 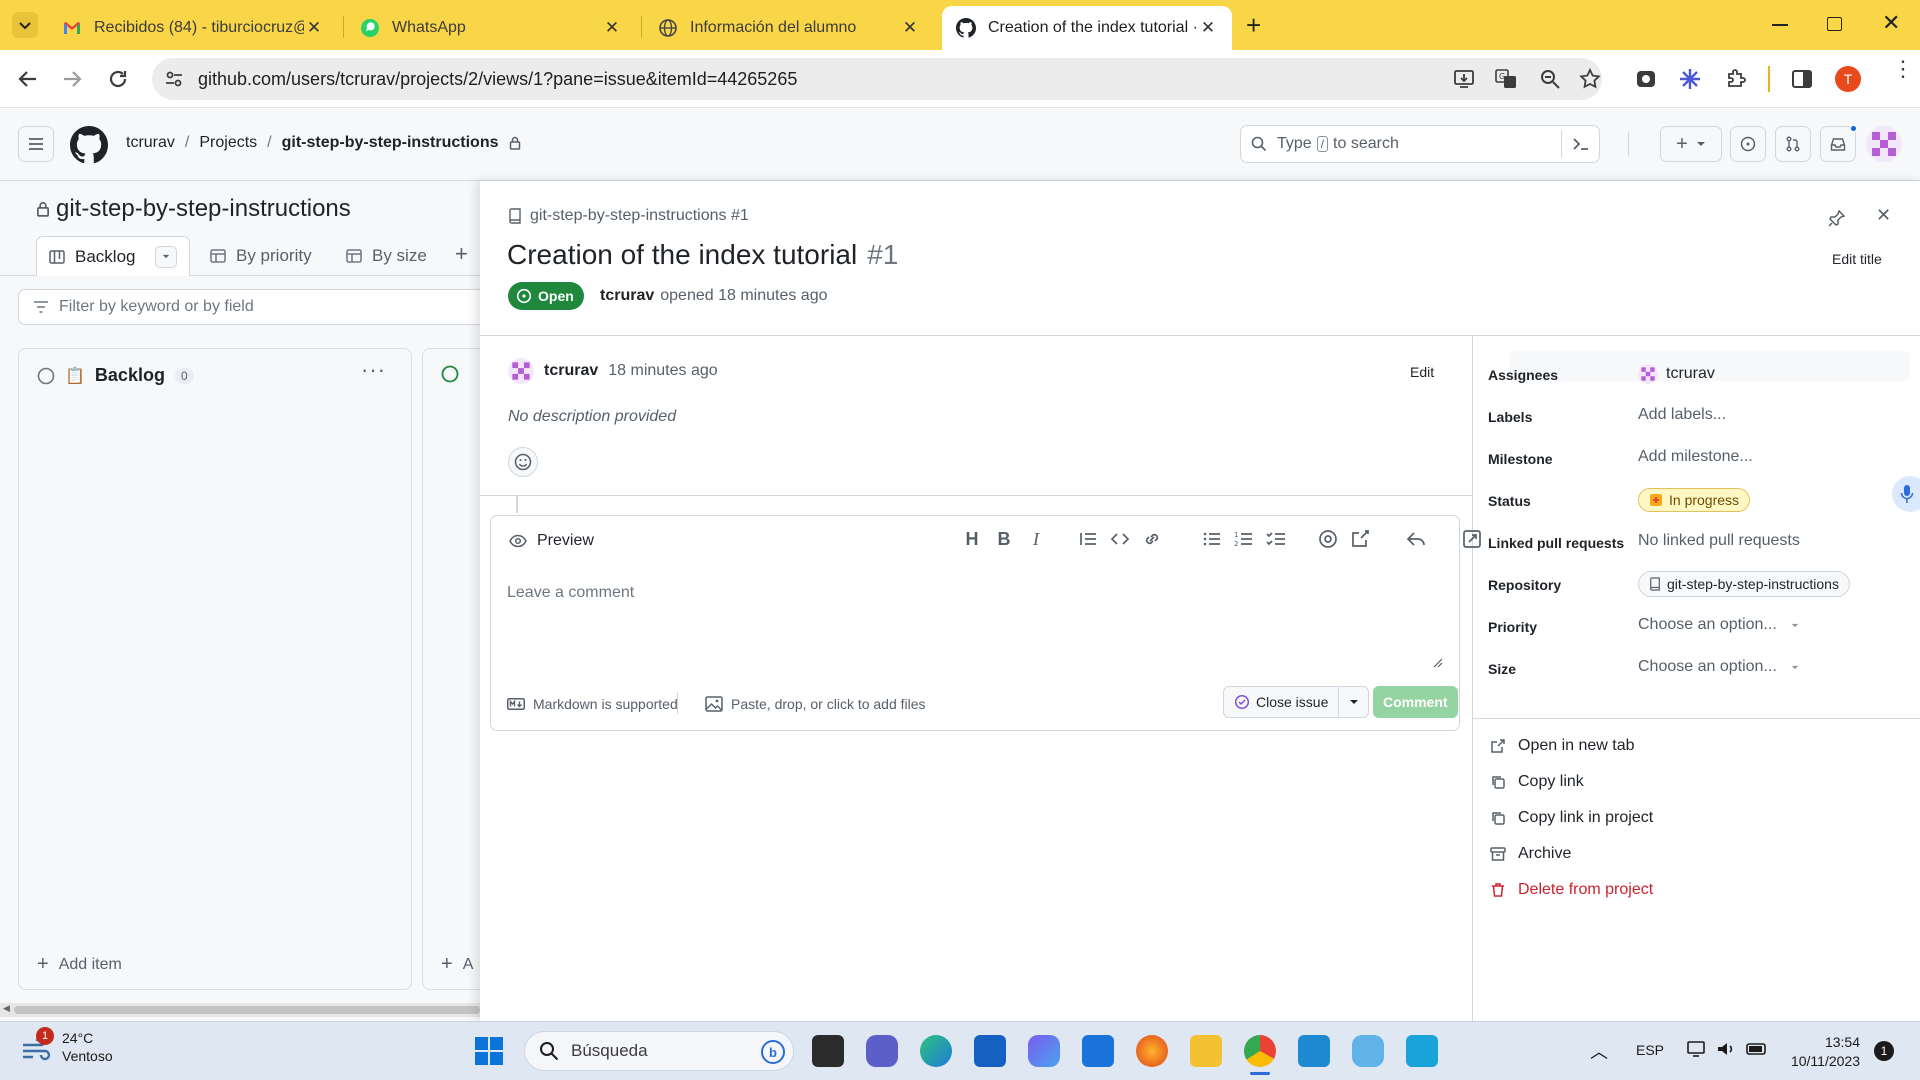 What do you see at coordinates (1590, 79) in the screenshot?
I see `bookmark-star-icon` at bounding box center [1590, 79].